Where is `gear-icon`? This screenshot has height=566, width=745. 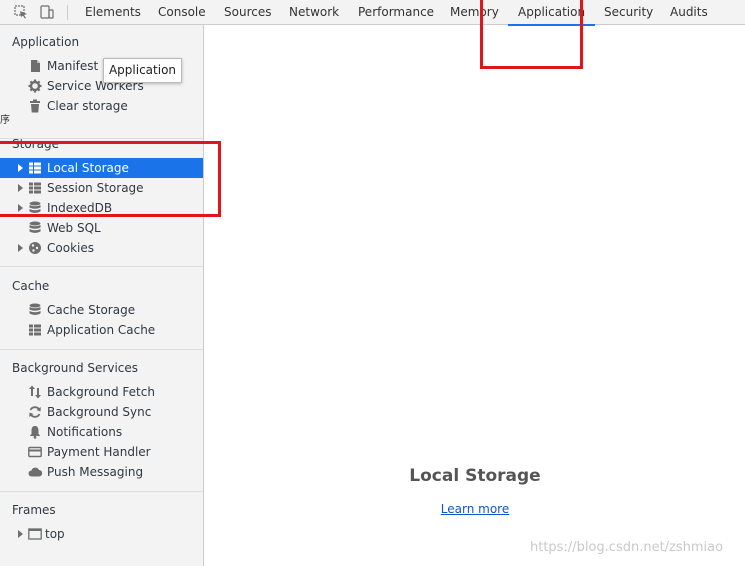
gear-icon is located at coordinates (35, 86).